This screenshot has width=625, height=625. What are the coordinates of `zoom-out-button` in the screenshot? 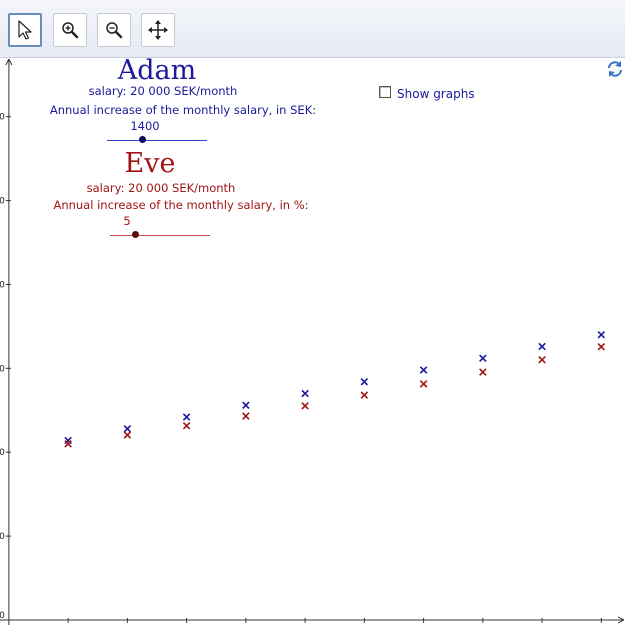 It's located at (114, 30).